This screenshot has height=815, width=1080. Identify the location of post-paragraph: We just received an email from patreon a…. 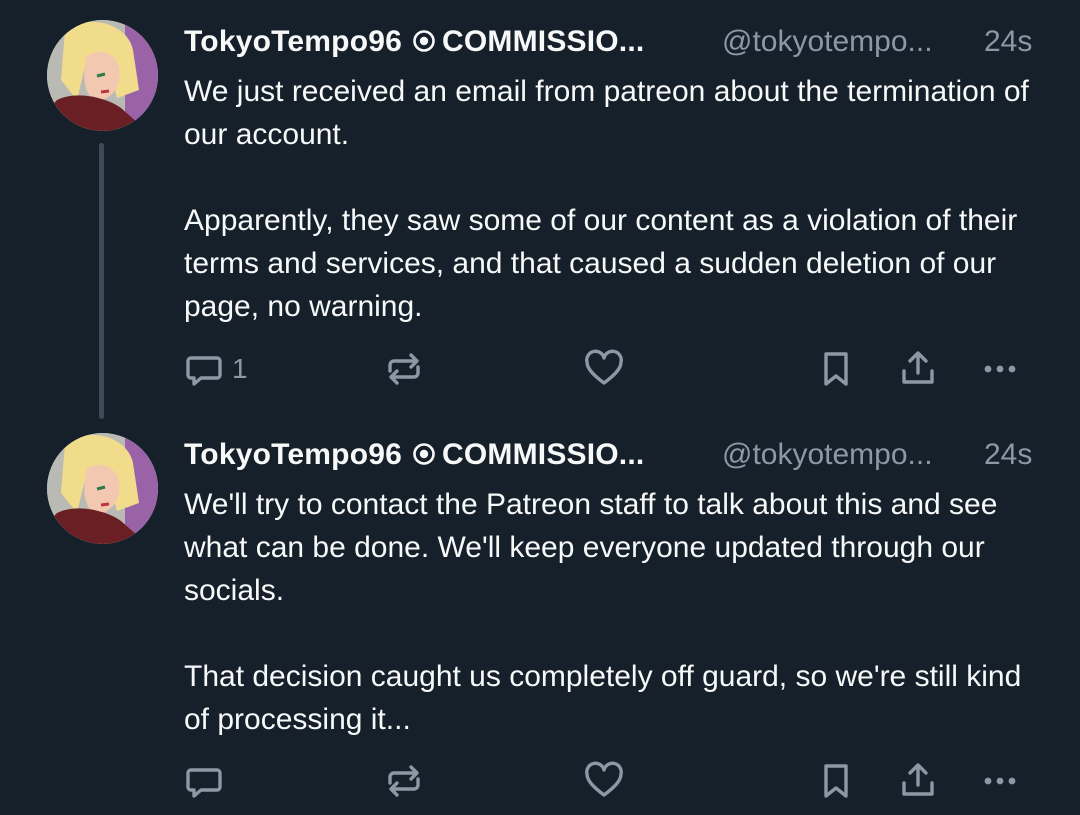
(606, 113).